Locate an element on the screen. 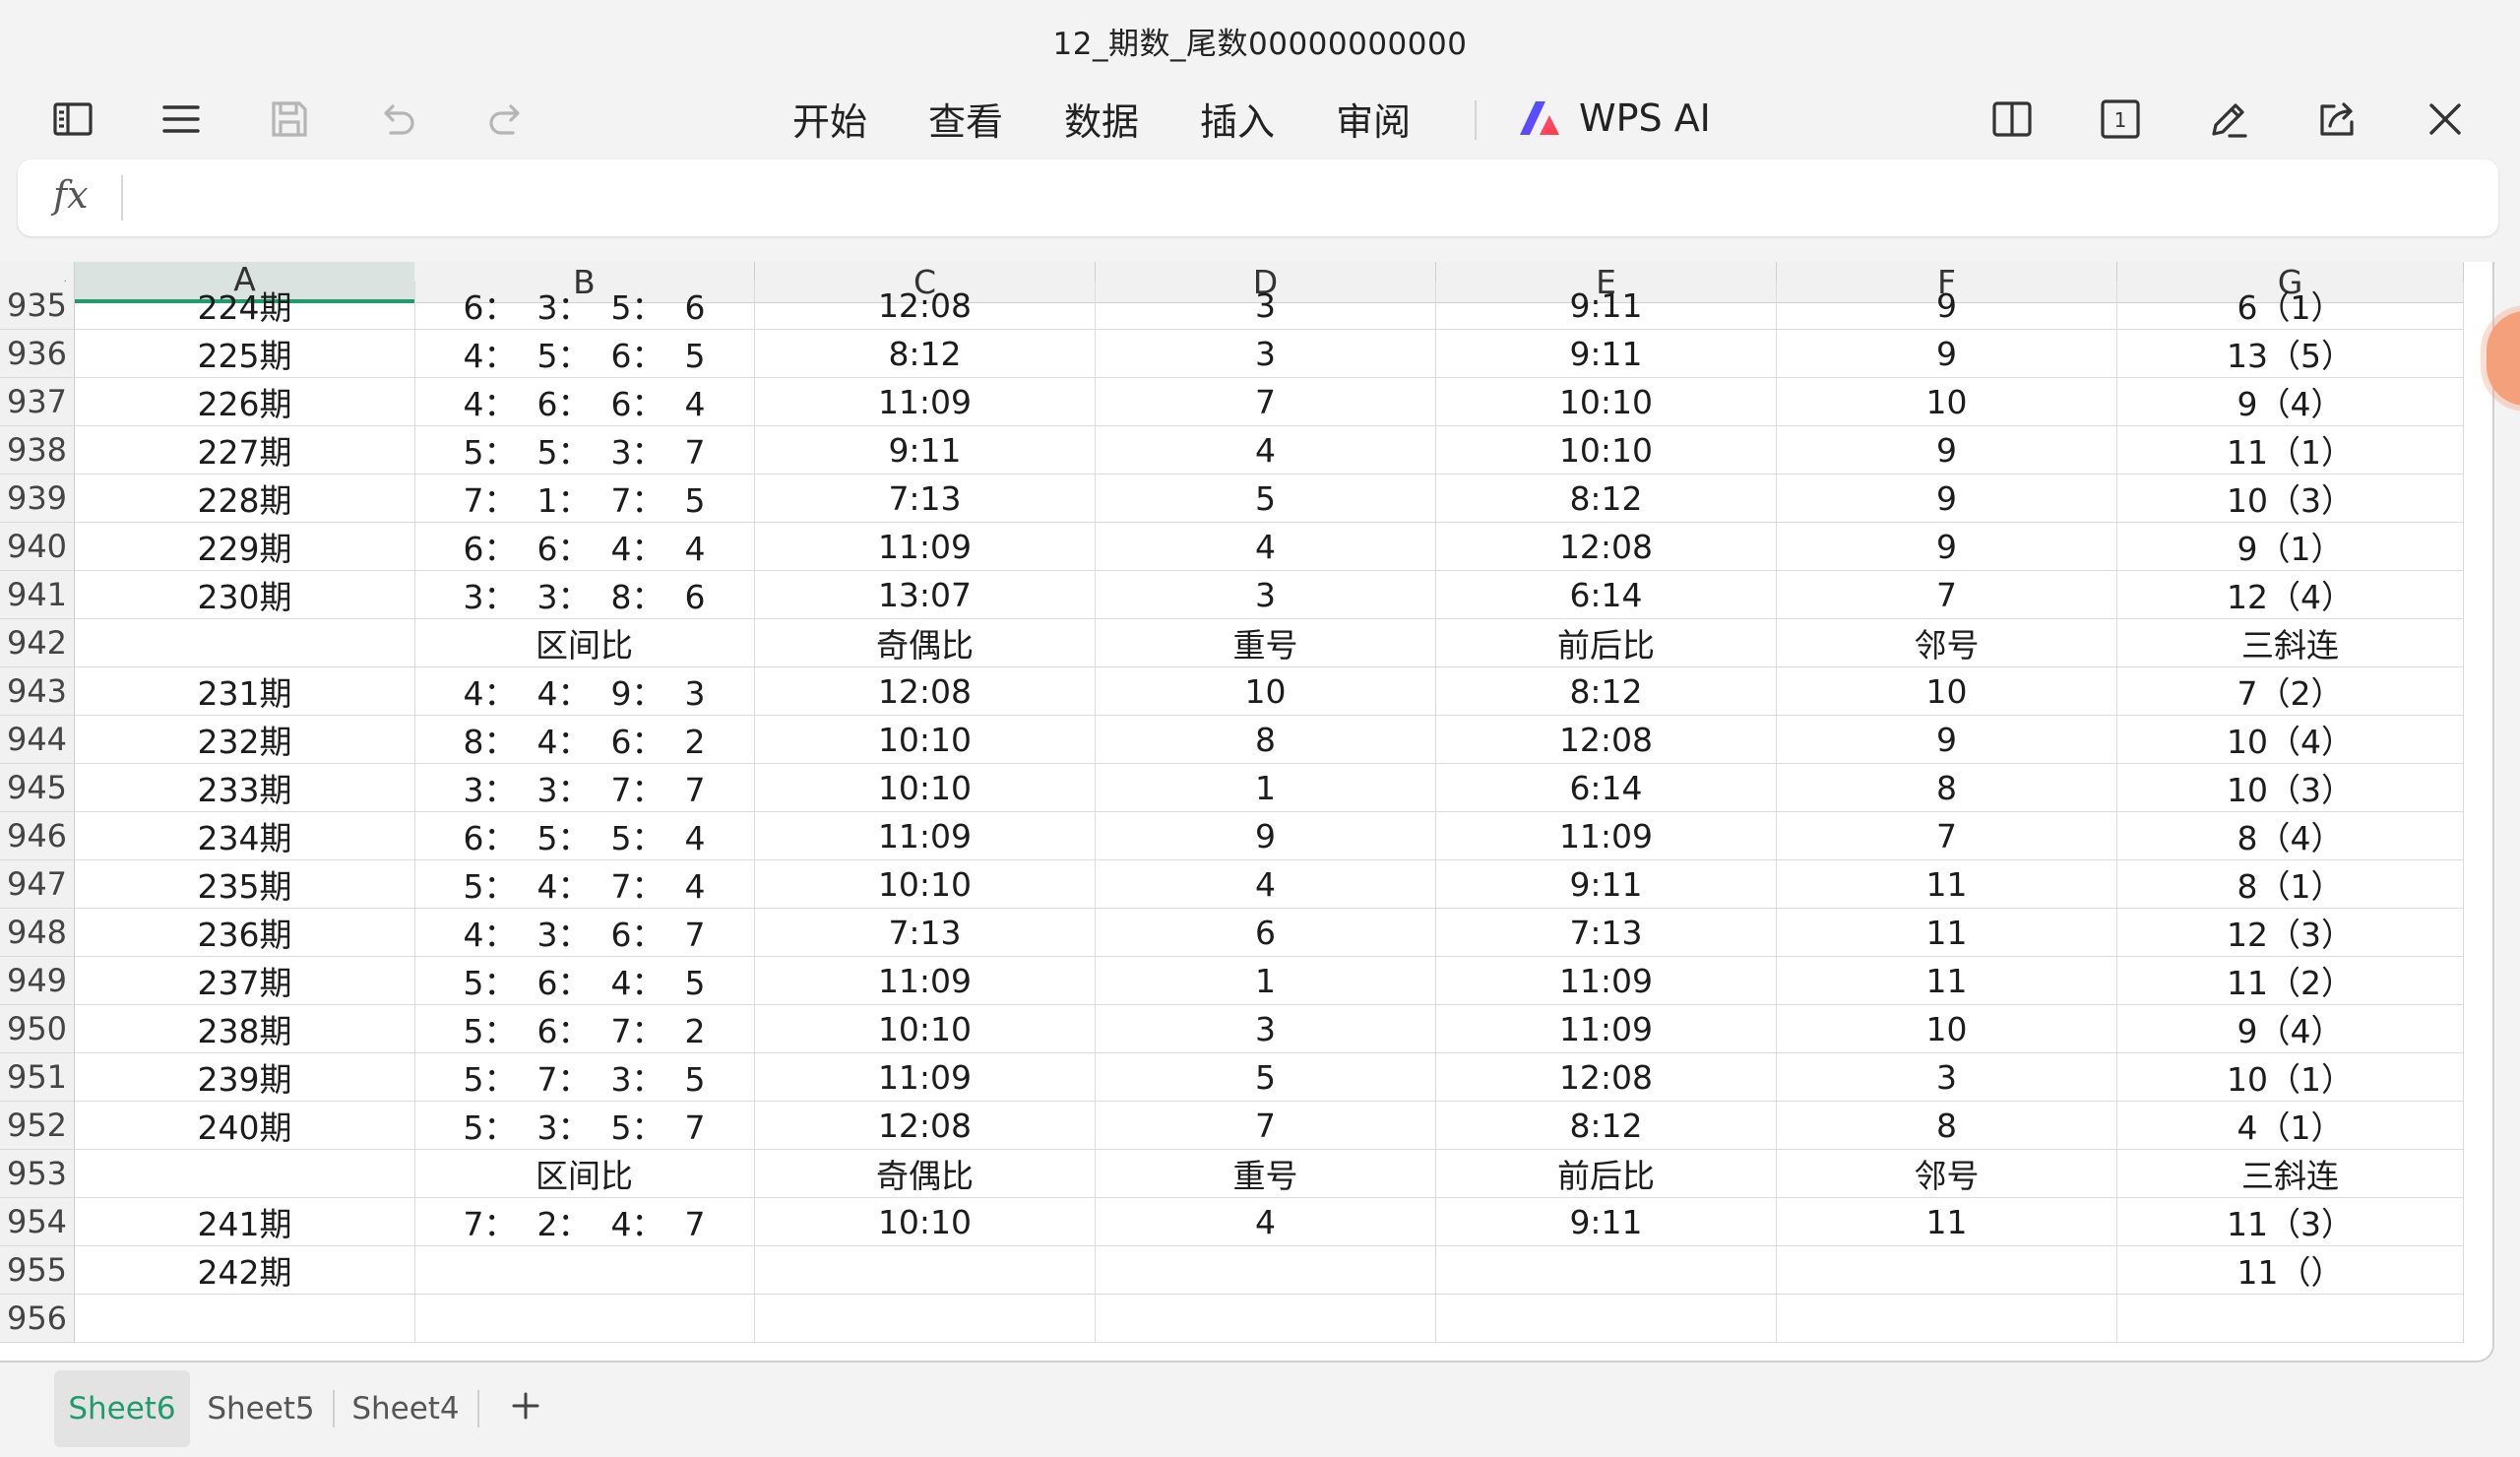  share-icon is located at coordinates (2336, 119).